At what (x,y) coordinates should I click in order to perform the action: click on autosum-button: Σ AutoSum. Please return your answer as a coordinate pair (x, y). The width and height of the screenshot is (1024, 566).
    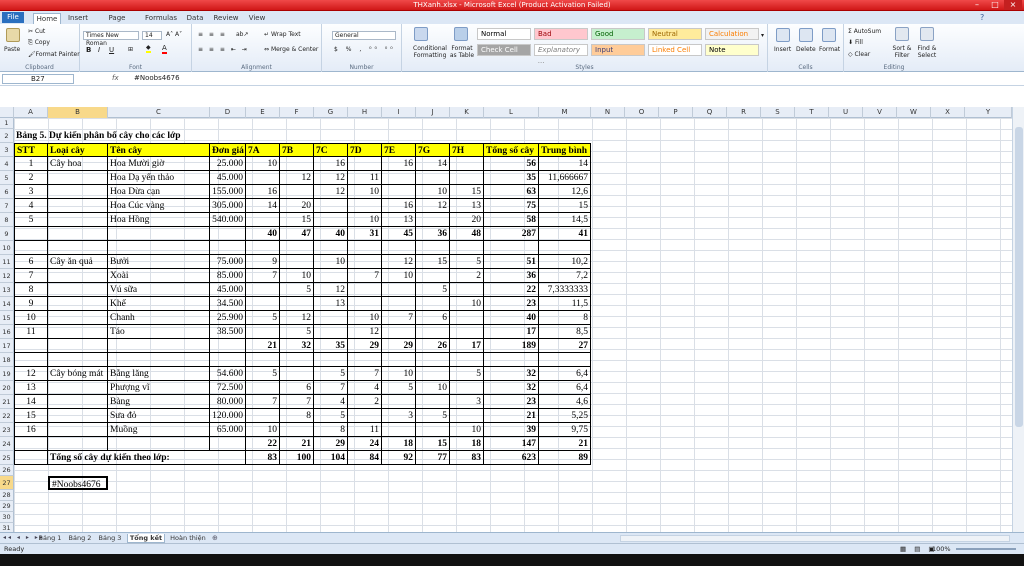
    Looking at the image, I should click on (864, 31).